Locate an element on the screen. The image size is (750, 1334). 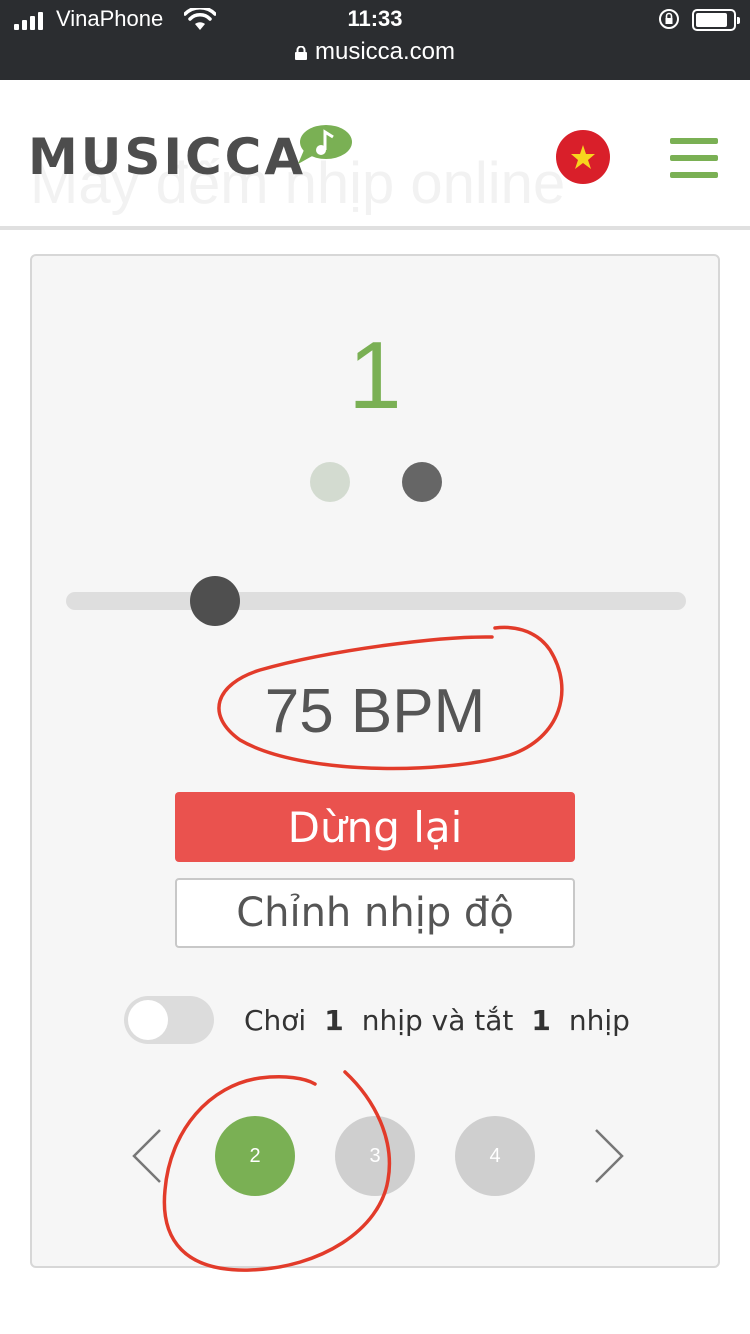
current-beat-number: 1 is located at coordinates (375, 375).